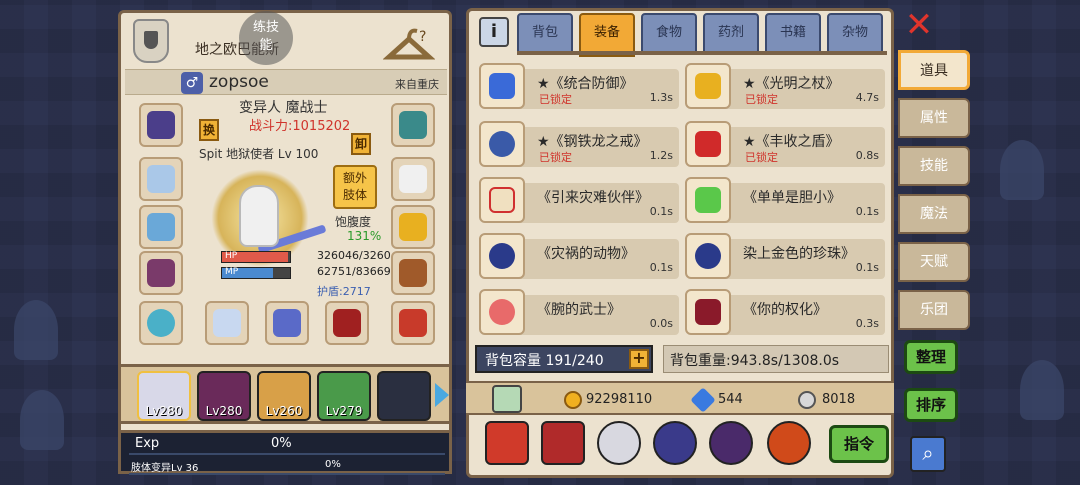 This screenshot has width=1080, height=485. Describe the element at coordinates (507, 399) in the screenshot. I see `mail-download-icon` at that location.